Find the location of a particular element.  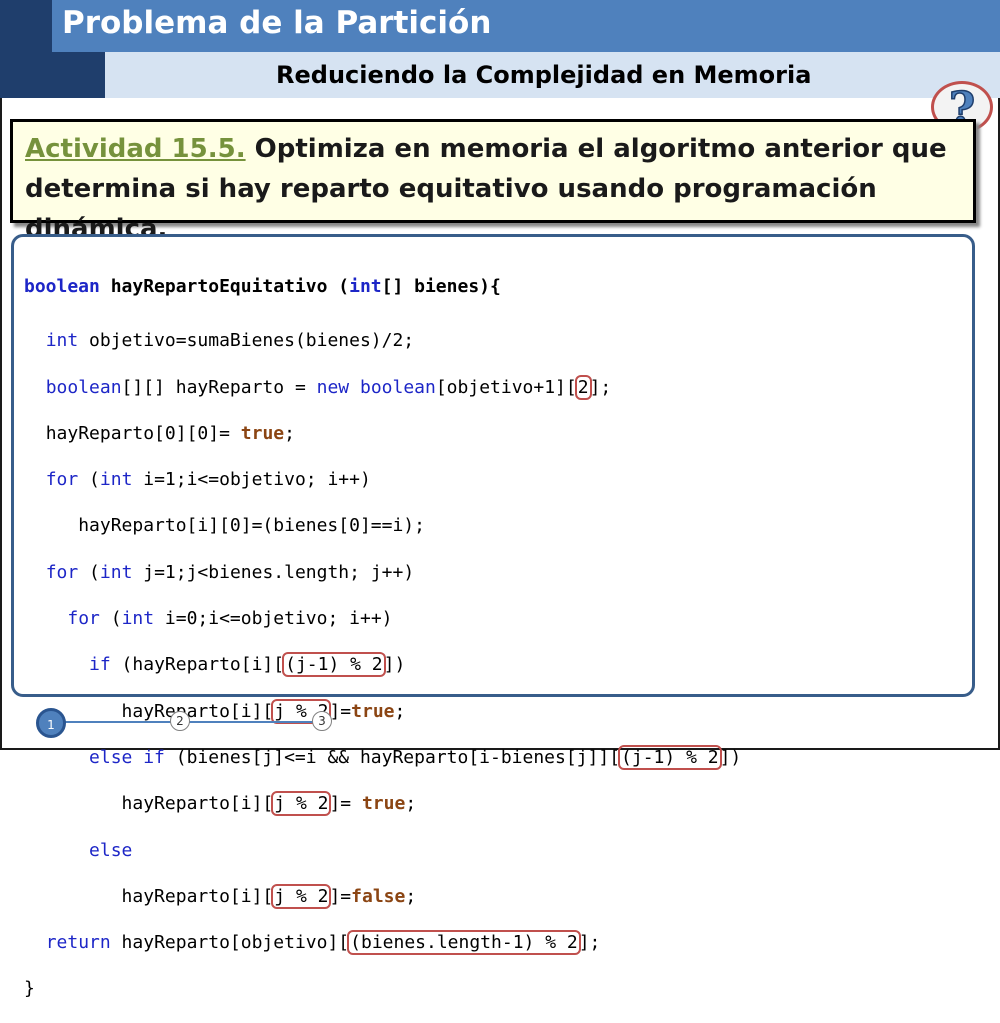

code-text: j=1;j<bienes.length; j++) is located at coordinates (273, 572).